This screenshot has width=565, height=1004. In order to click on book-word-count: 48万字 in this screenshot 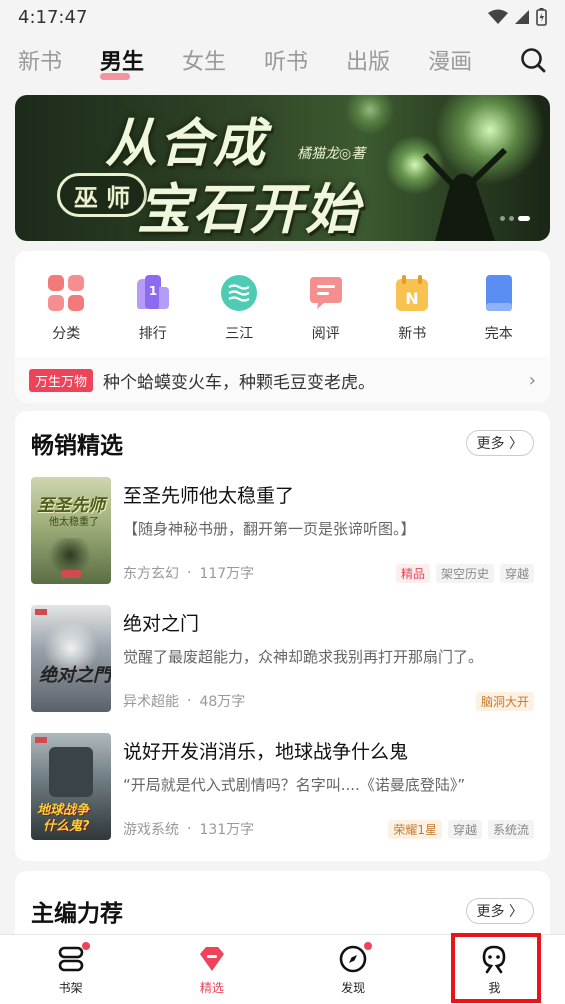, I will do `click(222, 702)`.